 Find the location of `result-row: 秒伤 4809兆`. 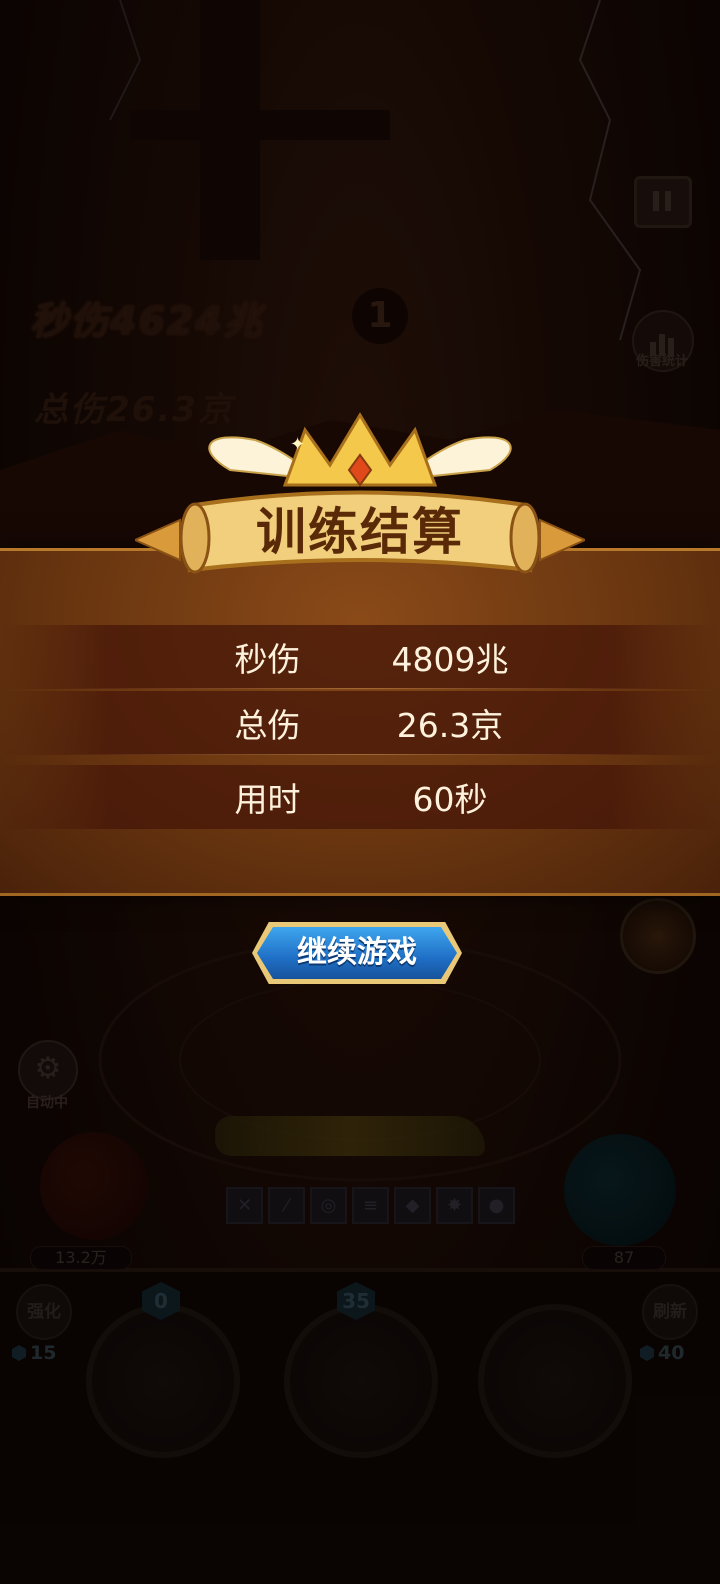

result-row: 秒伤 4809兆 is located at coordinates (360, 657).